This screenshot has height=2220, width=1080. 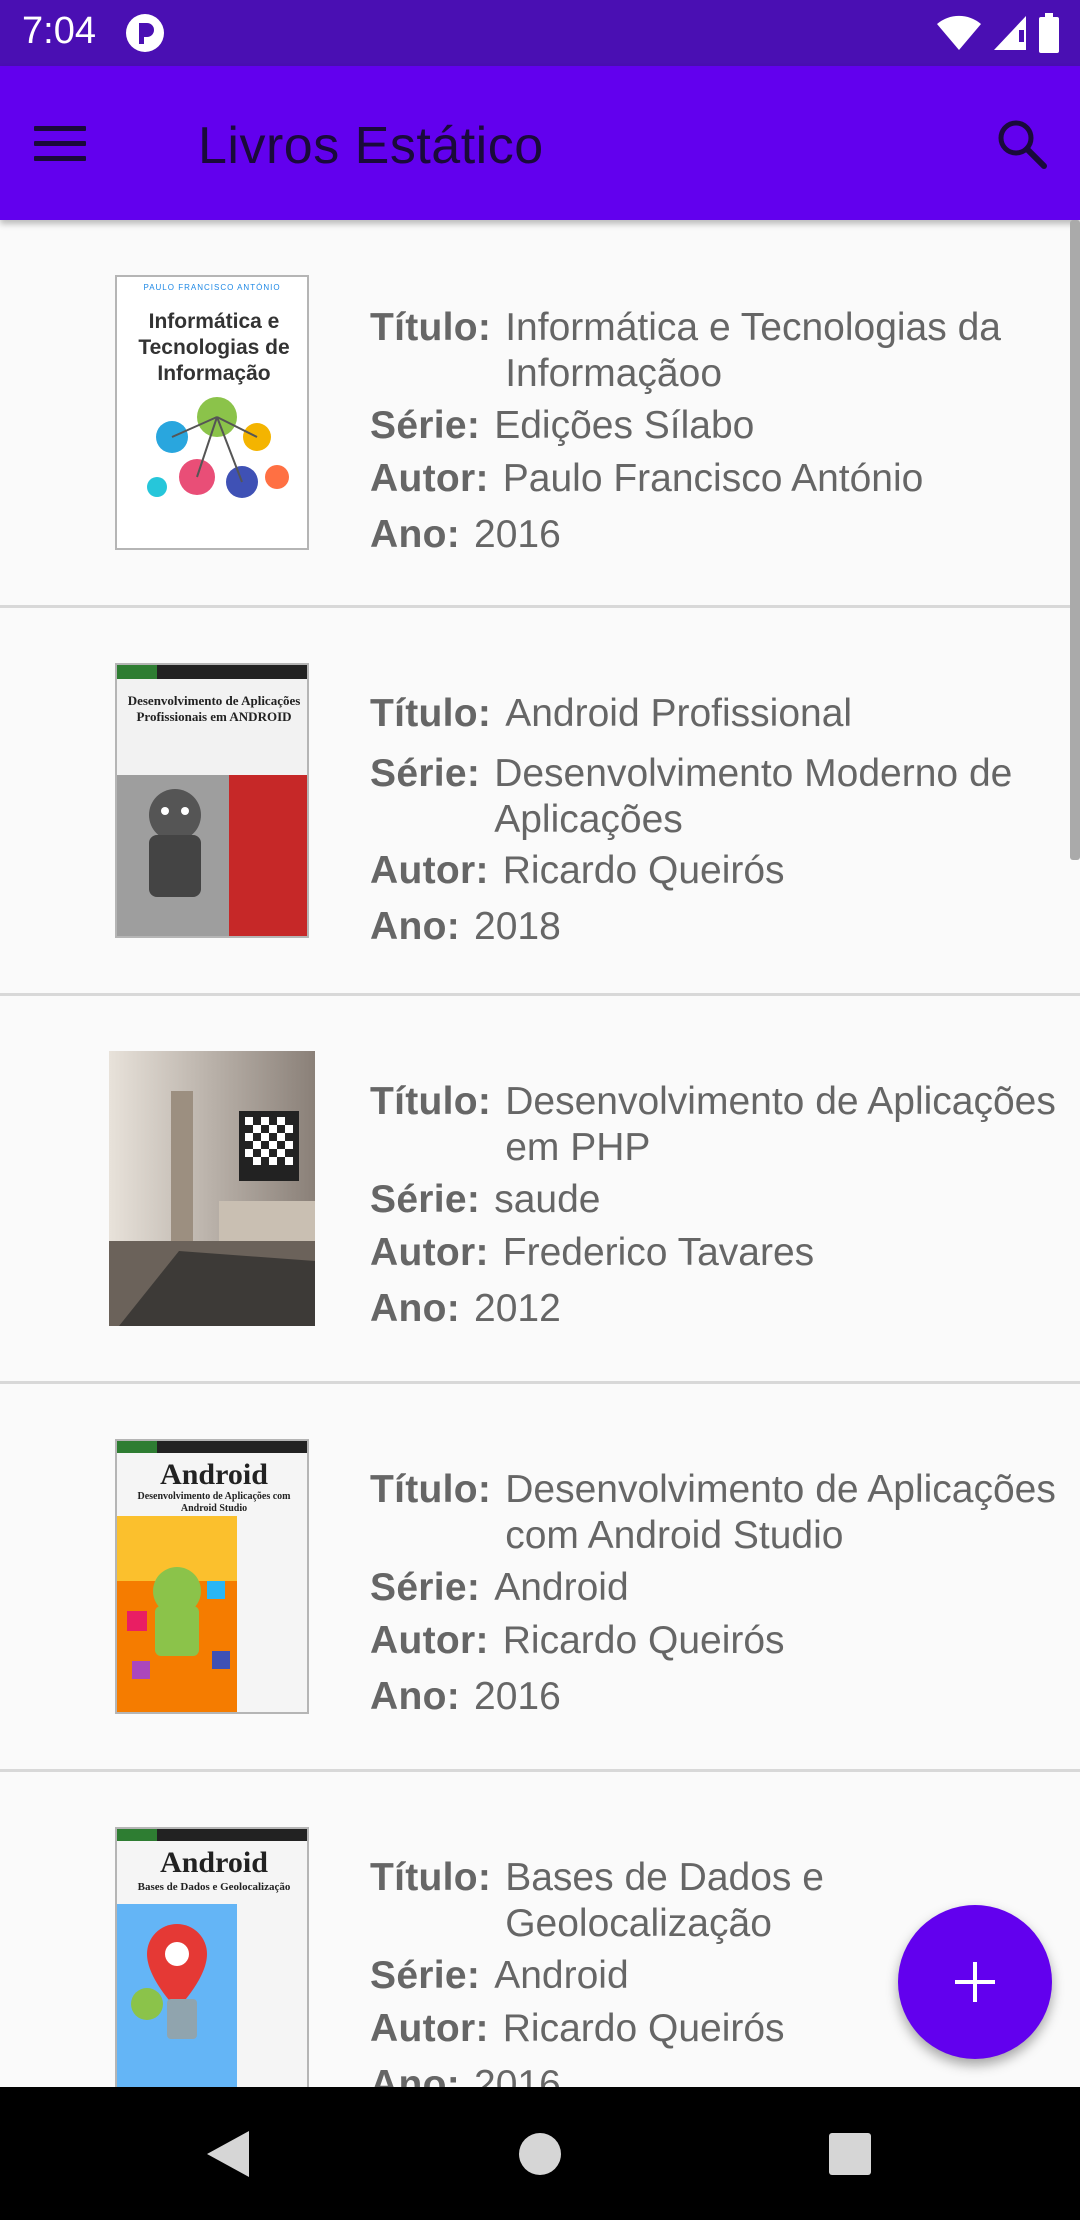 I want to click on titulo-row: Título: Android Profissional, so click(x=611, y=714).